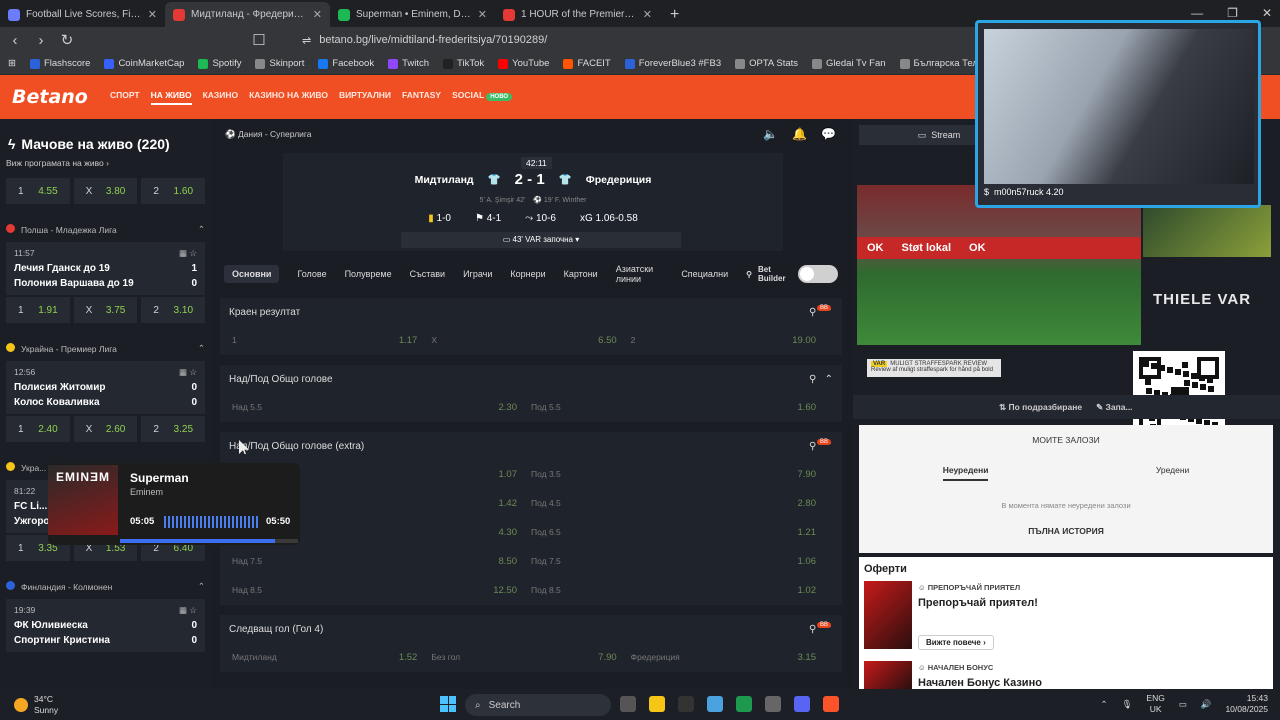 This screenshot has width=1280, height=720. What do you see at coordinates (173, 429) in the screenshot?
I see `odd-button: 2 3.25` at bounding box center [173, 429].